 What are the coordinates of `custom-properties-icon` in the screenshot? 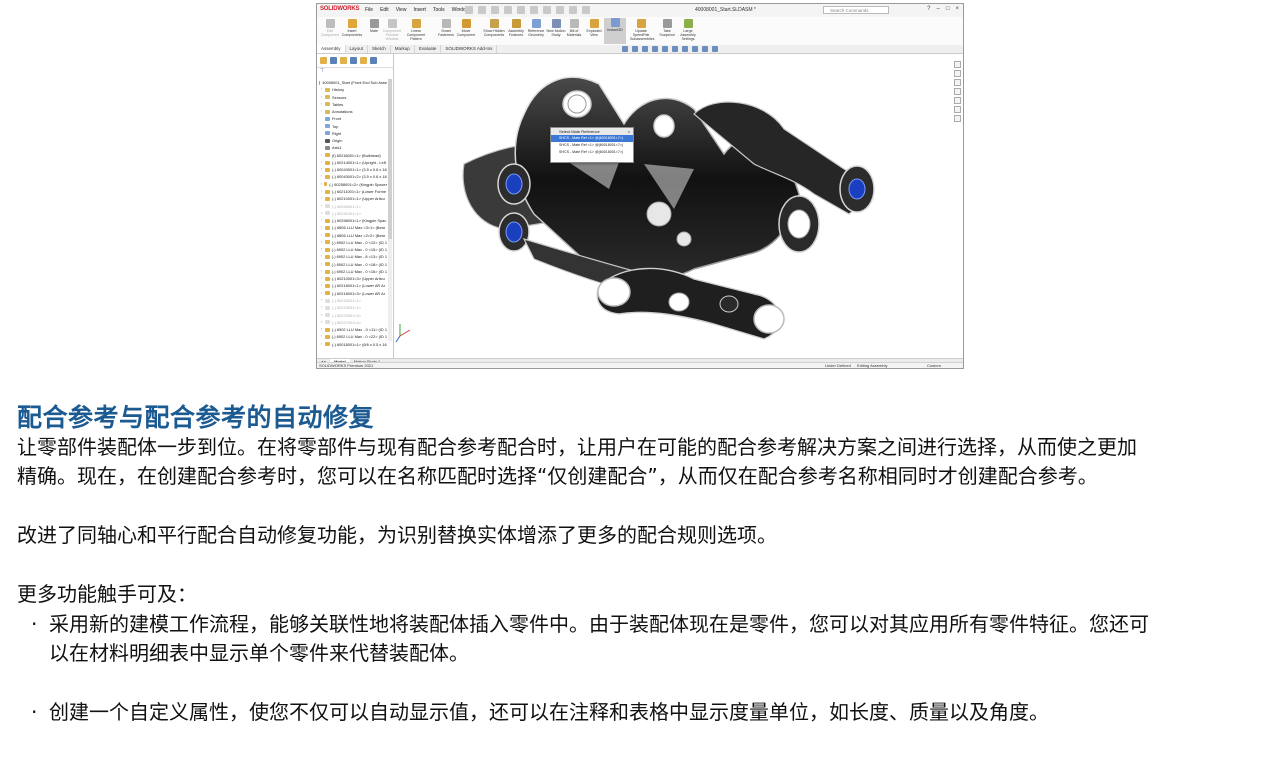 It's located at (957, 109).